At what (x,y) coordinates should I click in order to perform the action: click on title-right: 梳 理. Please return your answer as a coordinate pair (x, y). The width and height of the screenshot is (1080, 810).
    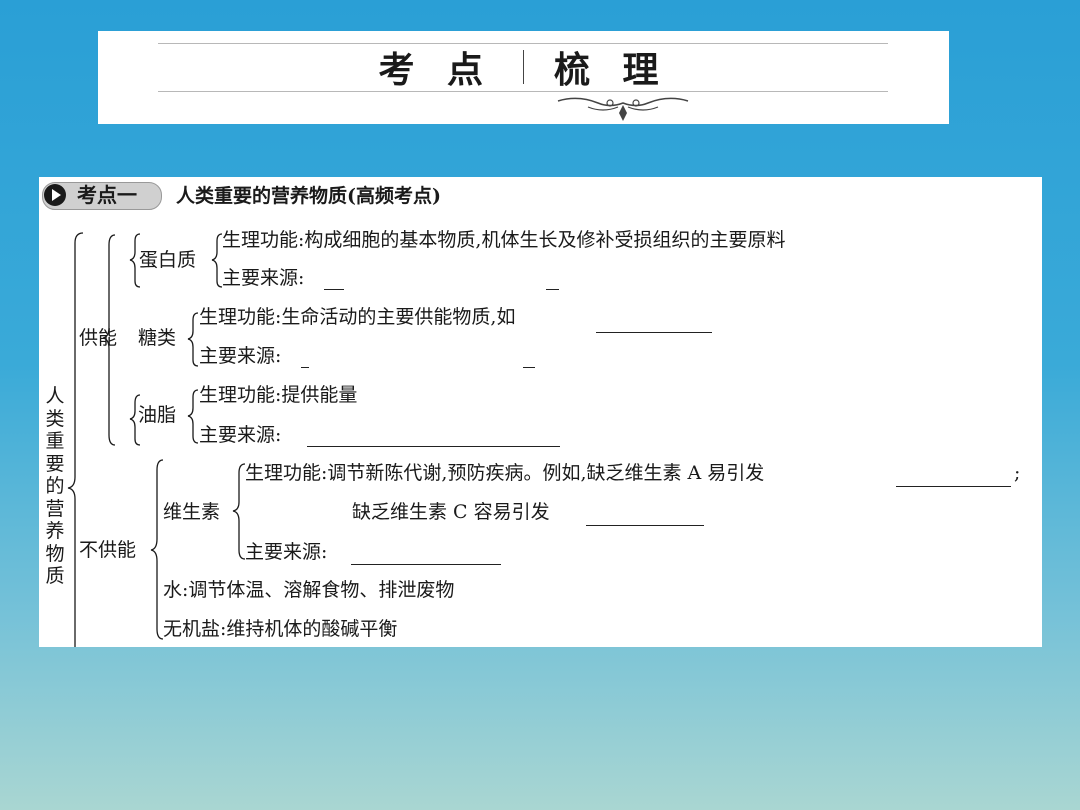
    Looking at the image, I should click on (611, 70).